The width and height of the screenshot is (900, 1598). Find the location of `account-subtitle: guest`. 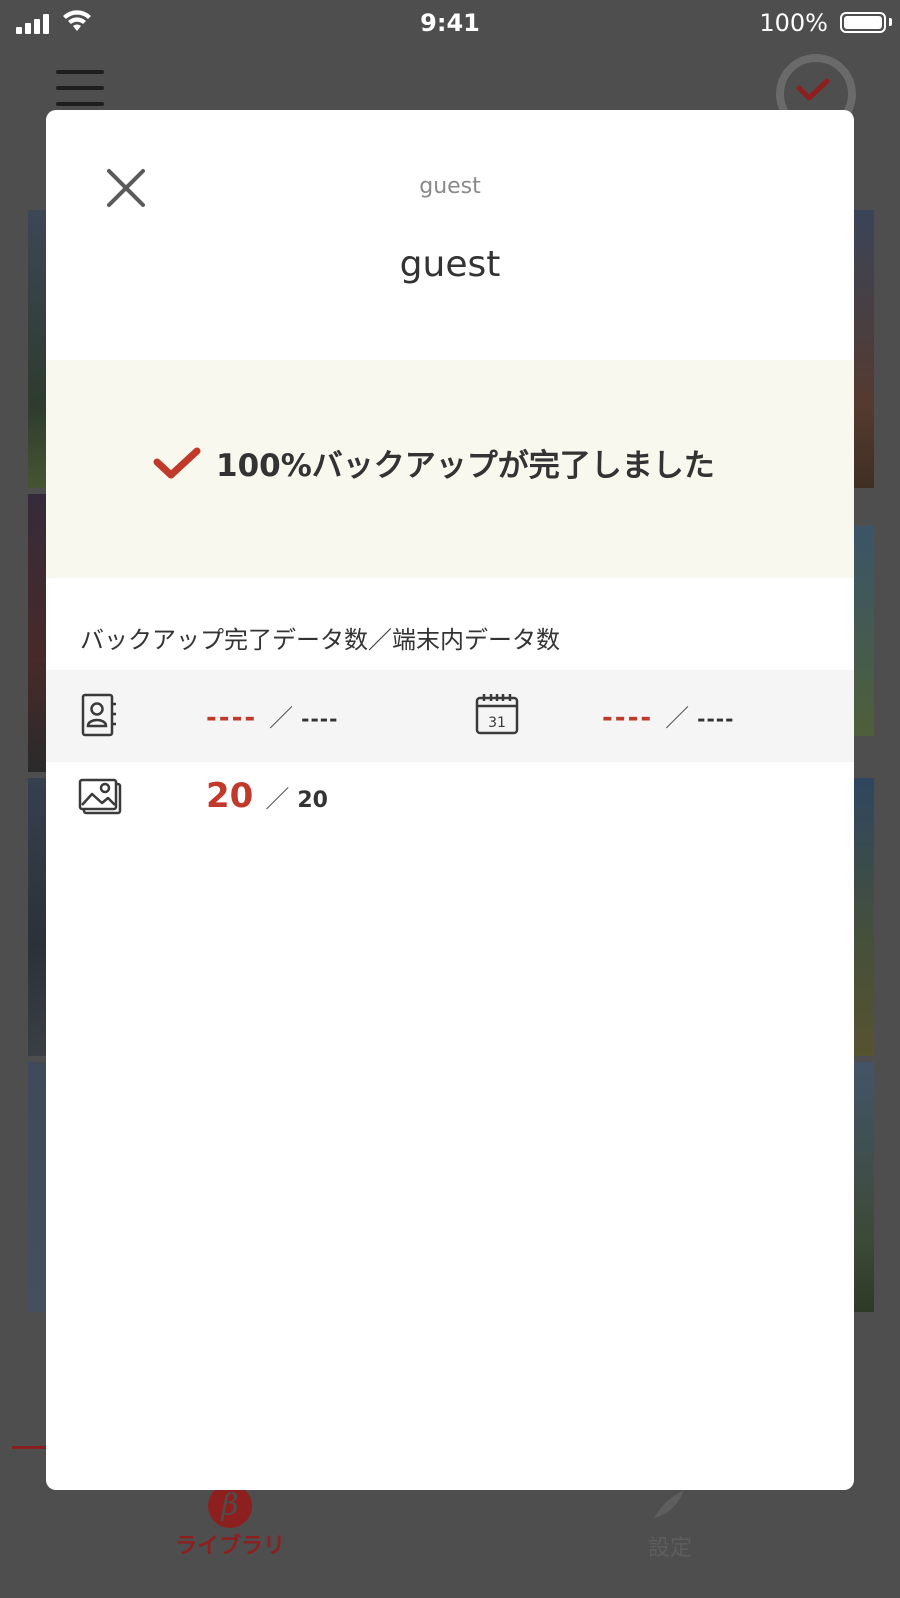

account-subtitle: guest is located at coordinates (450, 186).